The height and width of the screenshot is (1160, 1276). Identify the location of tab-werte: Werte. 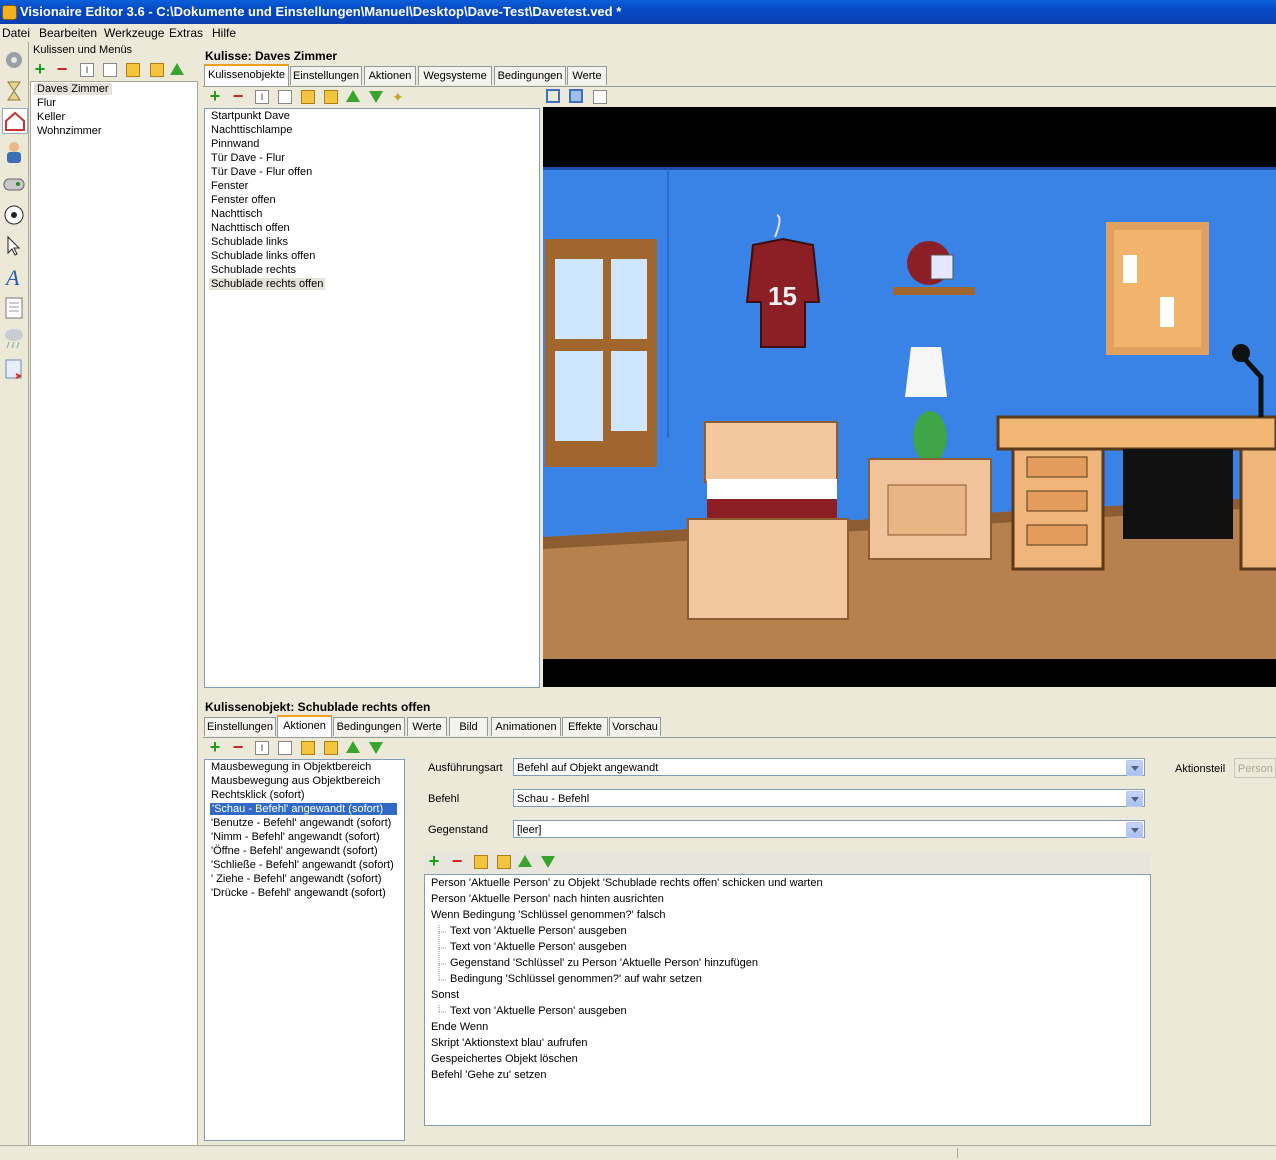
(587, 75).